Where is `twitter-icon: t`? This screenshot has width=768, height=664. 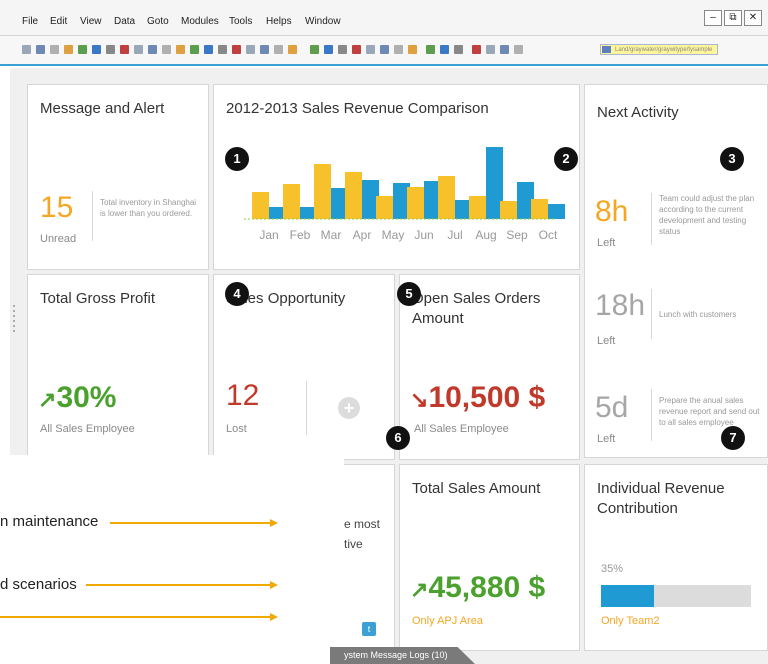
twitter-icon: t is located at coordinates (369, 629).